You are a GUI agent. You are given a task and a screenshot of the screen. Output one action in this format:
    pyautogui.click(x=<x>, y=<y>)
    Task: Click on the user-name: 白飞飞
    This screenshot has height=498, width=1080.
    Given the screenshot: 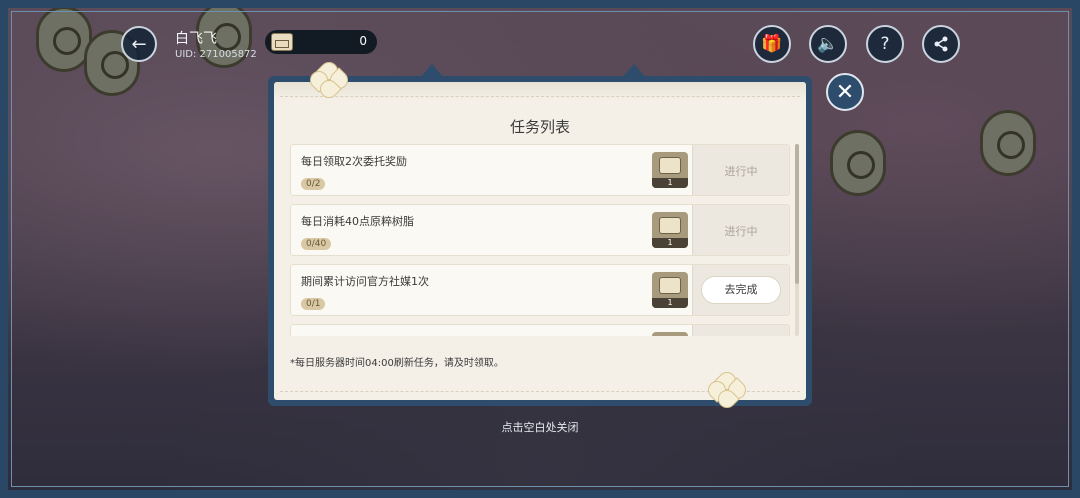 What is the action you would take?
    pyautogui.click(x=196, y=39)
    